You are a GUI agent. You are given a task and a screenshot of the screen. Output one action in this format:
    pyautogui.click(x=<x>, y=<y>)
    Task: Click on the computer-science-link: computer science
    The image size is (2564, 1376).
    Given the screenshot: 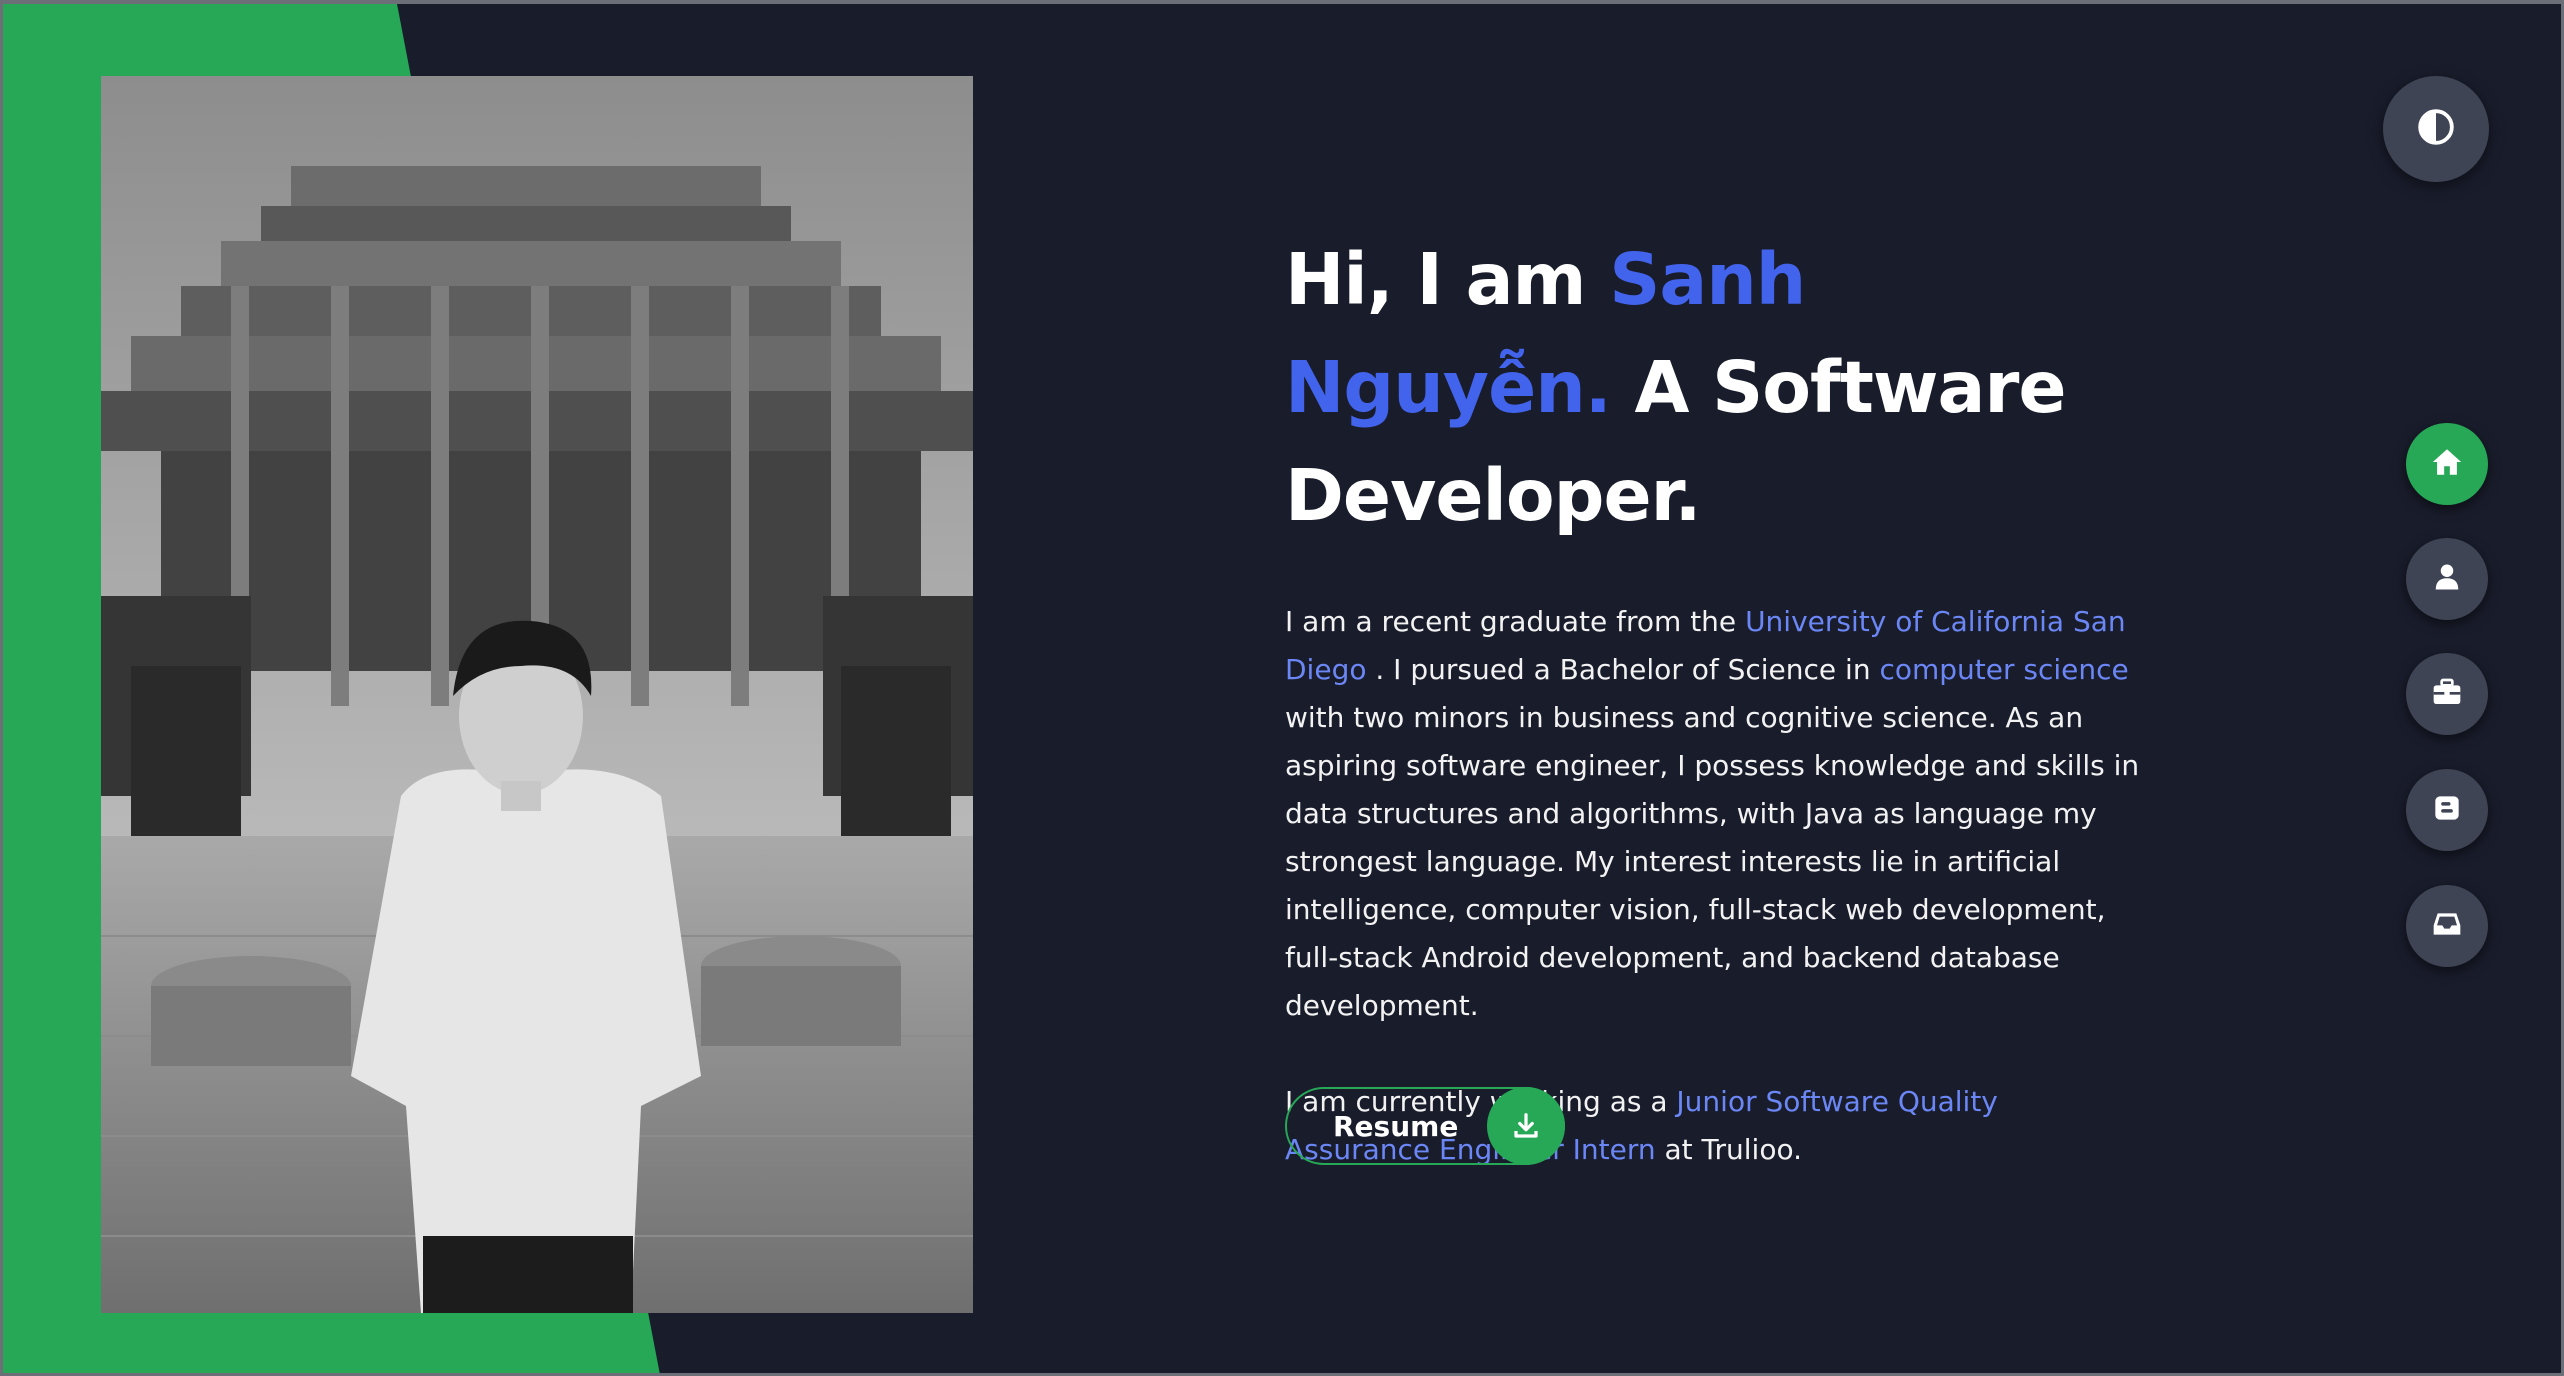 What is the action you would take?
    pyautogui.click(x=2003, y=669)
    